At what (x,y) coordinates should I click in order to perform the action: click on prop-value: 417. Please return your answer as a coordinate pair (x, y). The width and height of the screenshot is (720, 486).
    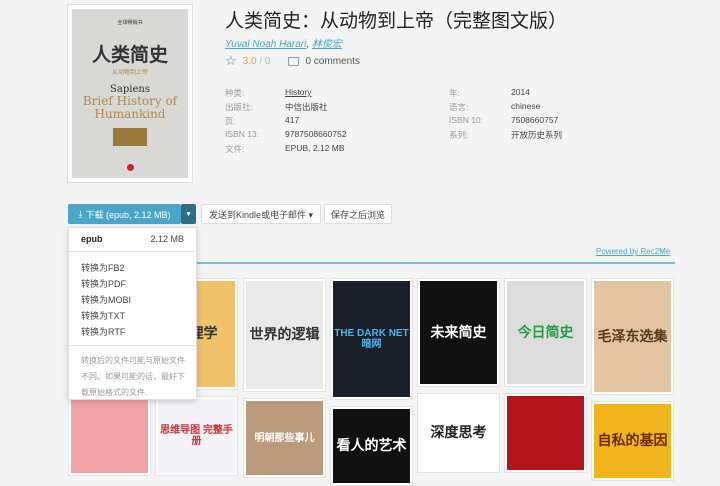
    Looking at the image, I should click on (292, 120).